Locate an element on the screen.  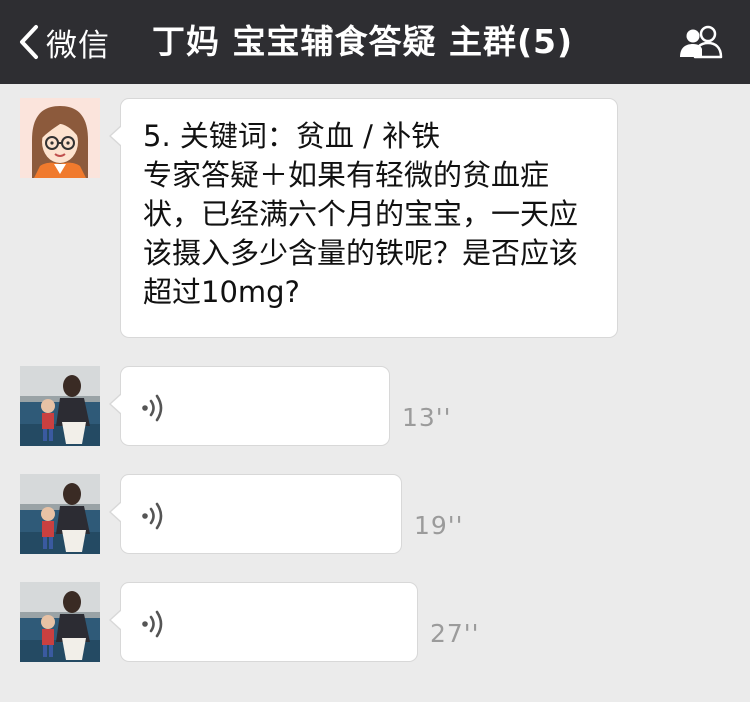
chevron-left-icon is located at coordinates (29, 42).